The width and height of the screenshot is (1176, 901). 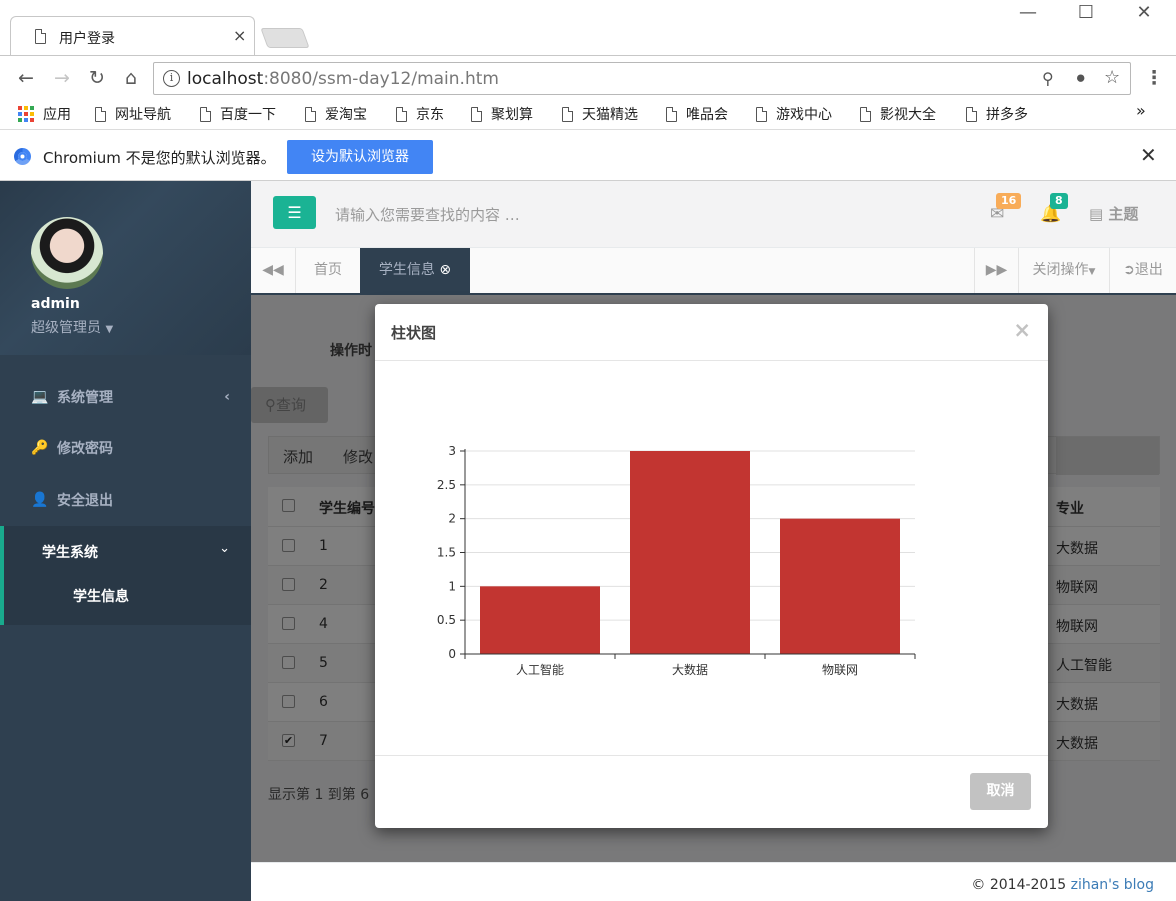 I want to click on top-navbar: ☰ 请输入您需要查找的内容 … ✉ 16 🔔 8 ▤ 主题, so click(x=713, y=214).